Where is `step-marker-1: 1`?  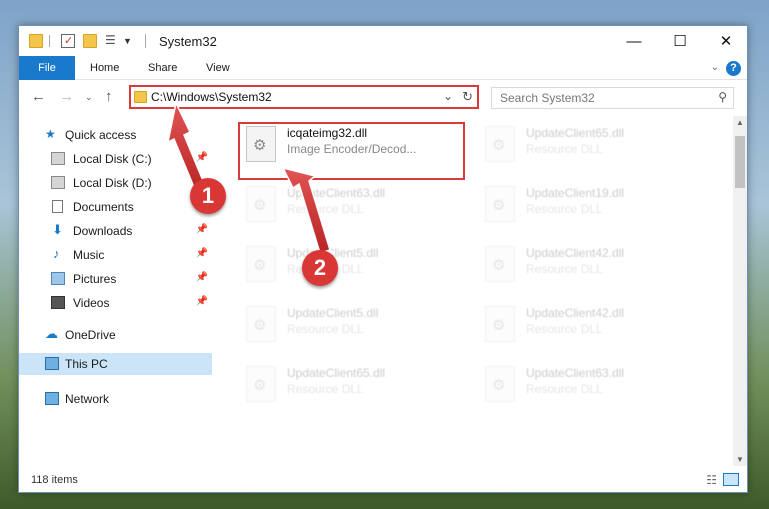
step-marker-1: 1 is located at coordinates (208, 196).